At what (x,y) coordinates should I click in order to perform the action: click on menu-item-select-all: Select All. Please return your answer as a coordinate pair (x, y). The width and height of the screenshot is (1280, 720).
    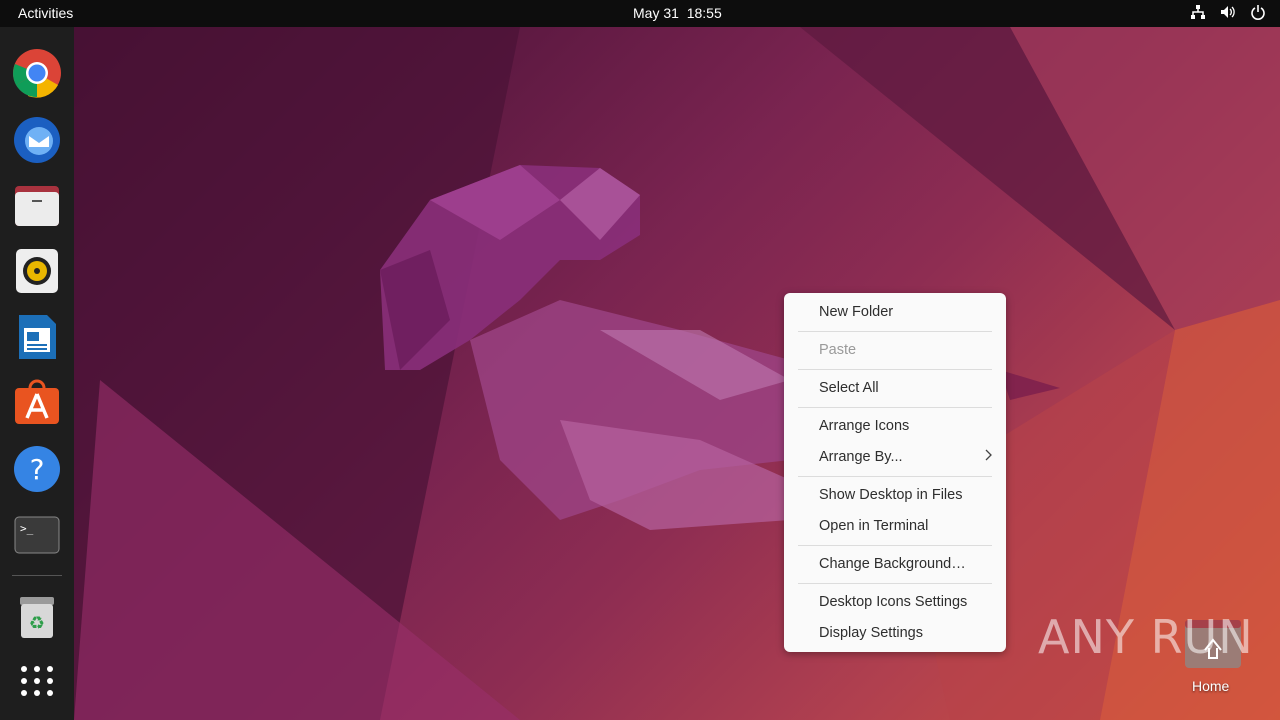
    Looking at the image, I should click on (849, 388).